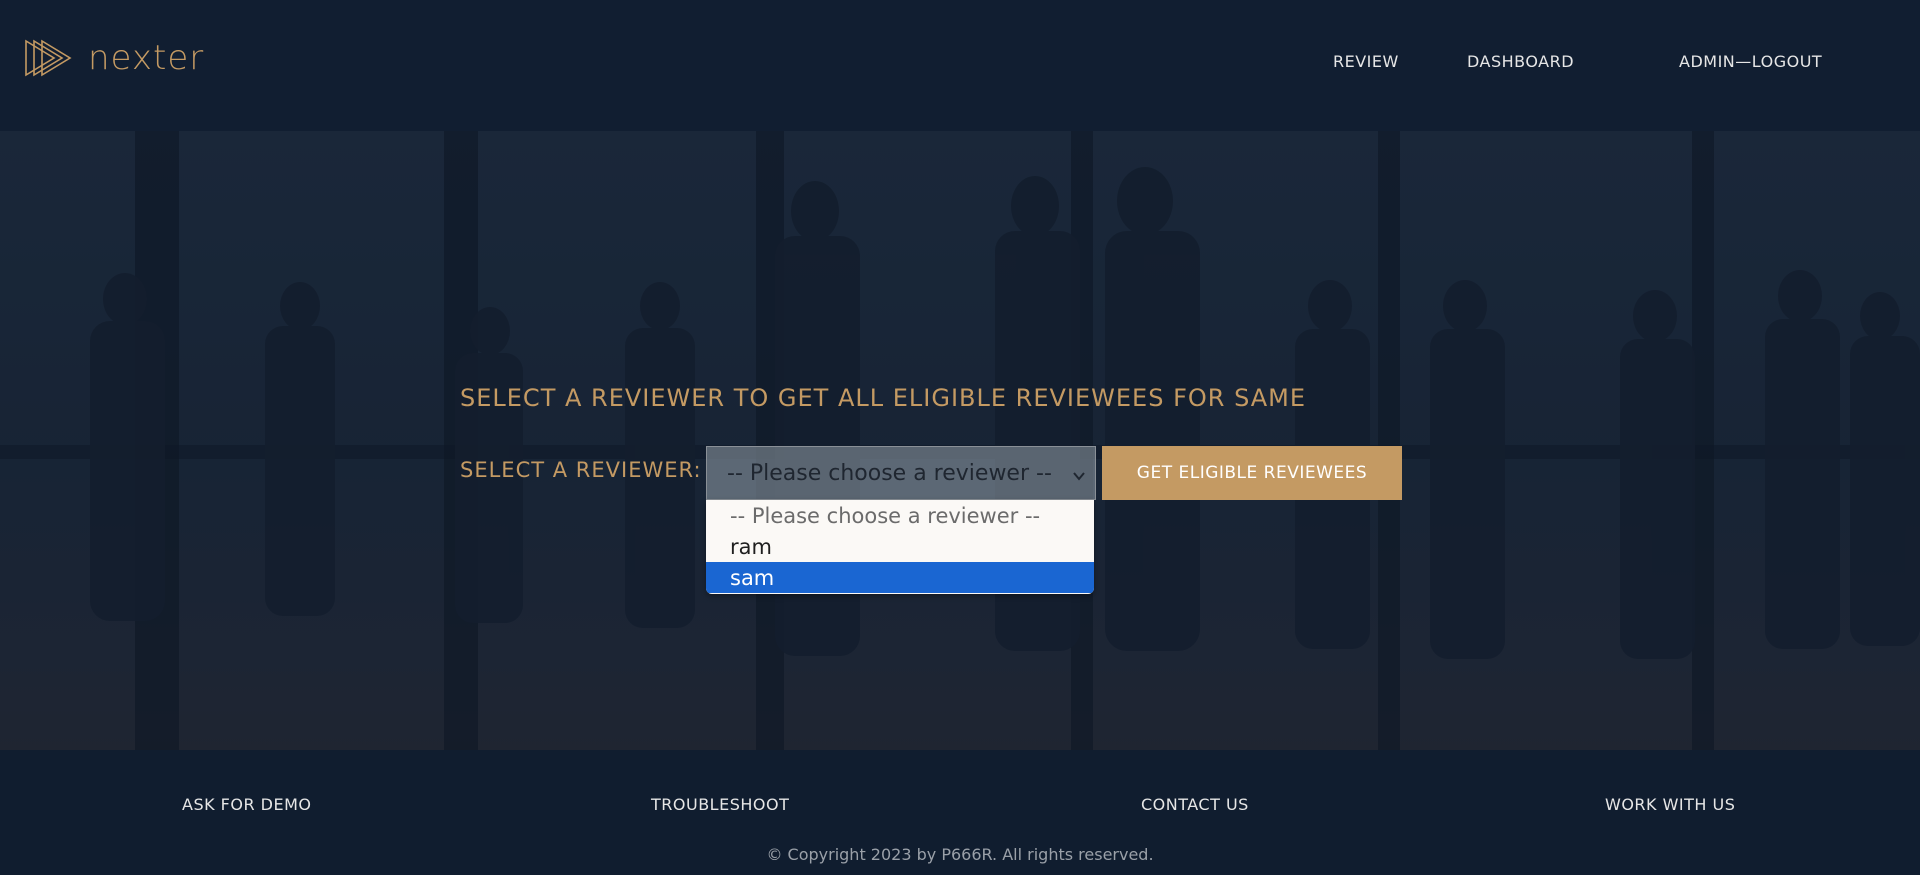 The image size is (1920, 875). What do you see at coordinates (1252, 473) in the screenshot?
I see `get-eligible-reviewees-button: GET ELIGIBLE REVIEWEES` at bounding box center [1252, 473].